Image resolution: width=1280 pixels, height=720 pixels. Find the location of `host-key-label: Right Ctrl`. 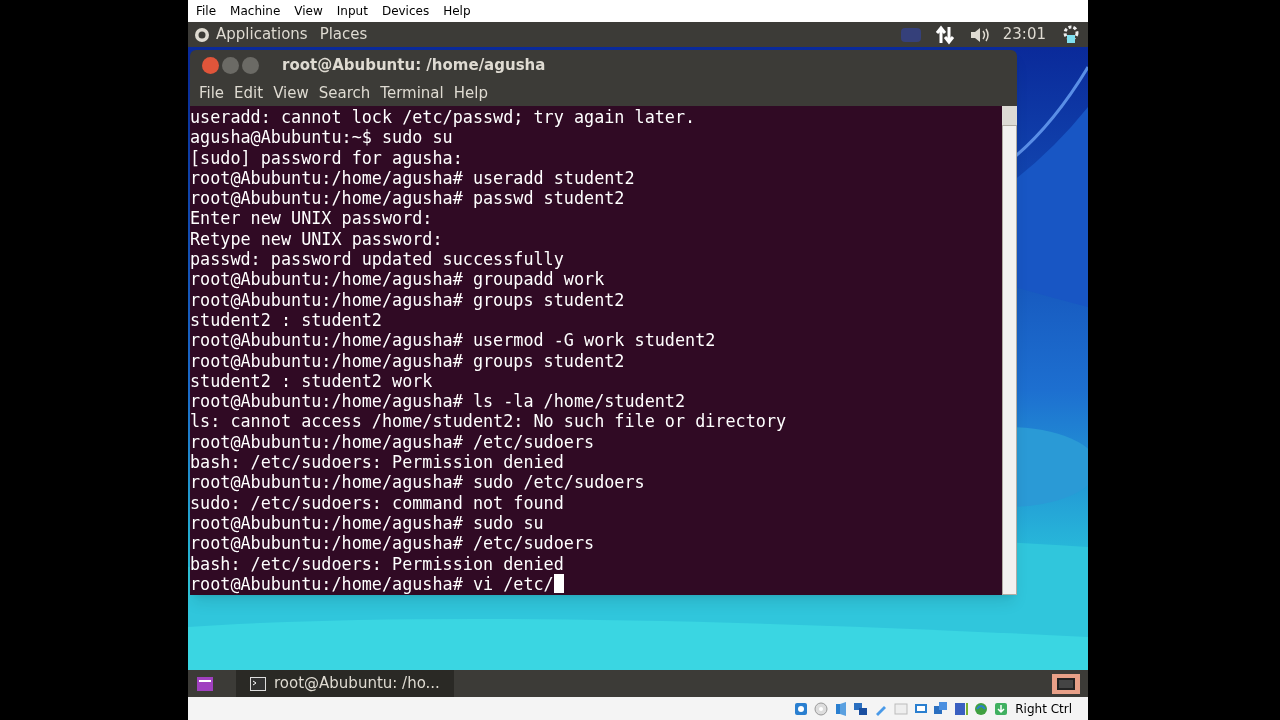

host-key-label: Right Ctrl is located at coordinates (1043, 709).